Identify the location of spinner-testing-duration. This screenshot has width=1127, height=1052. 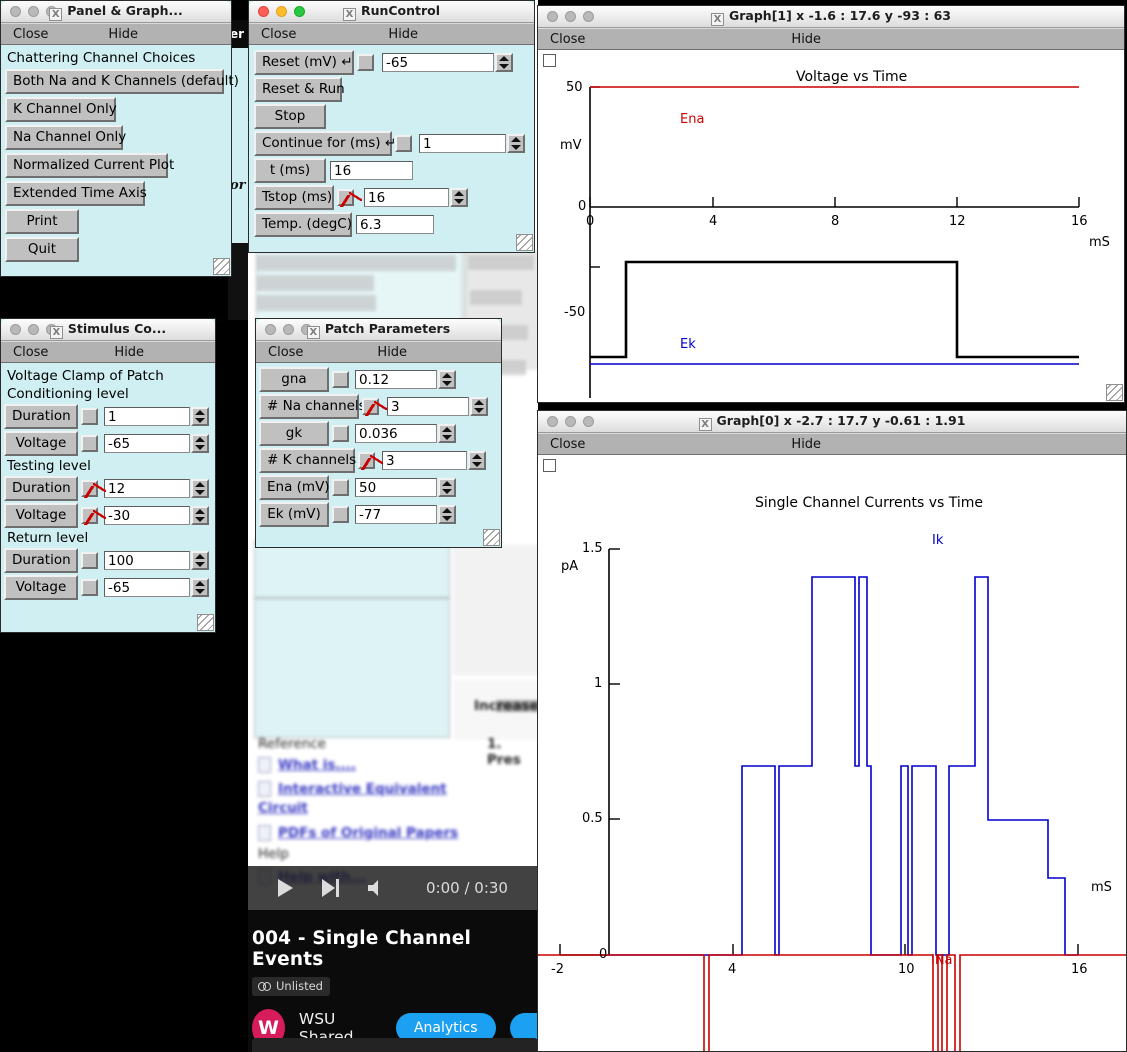
(200, 488).